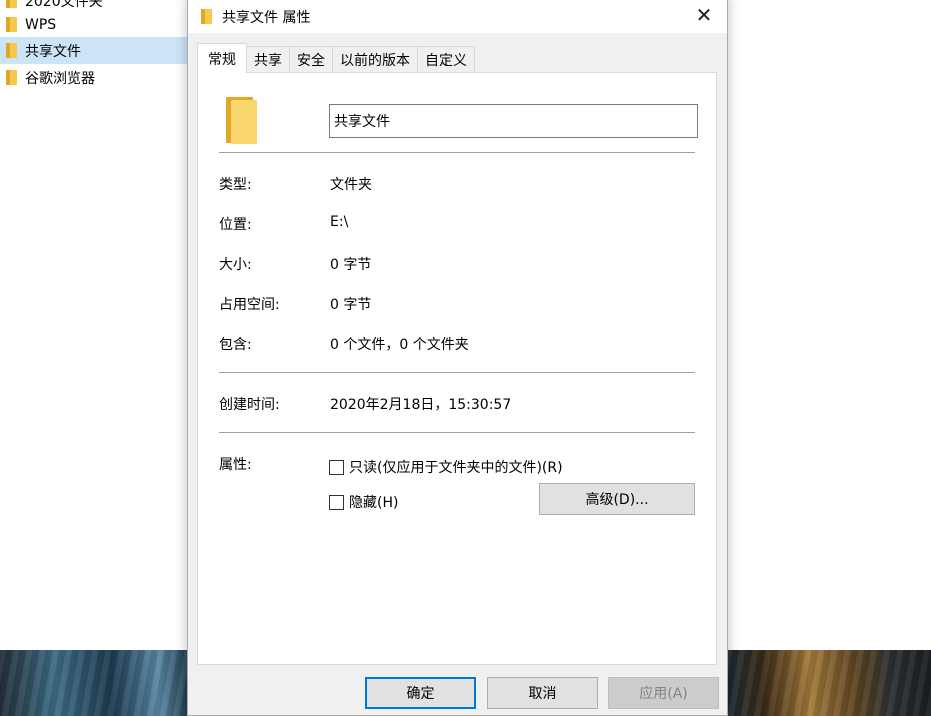 The height and width of the screenshot is (716, 931). What do you see at coordinates (336, 467) in the screenshot?
I see `readonly-checkbox` at bounding box center [336, 467].